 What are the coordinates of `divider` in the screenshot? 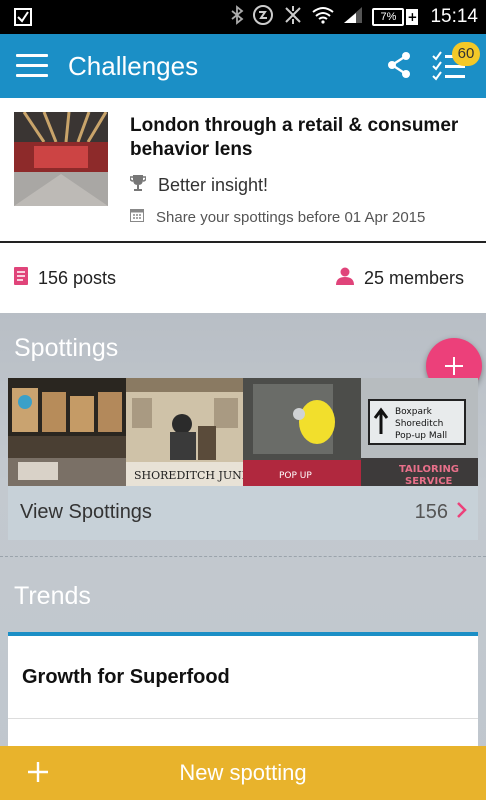 It's located at (243, 718).